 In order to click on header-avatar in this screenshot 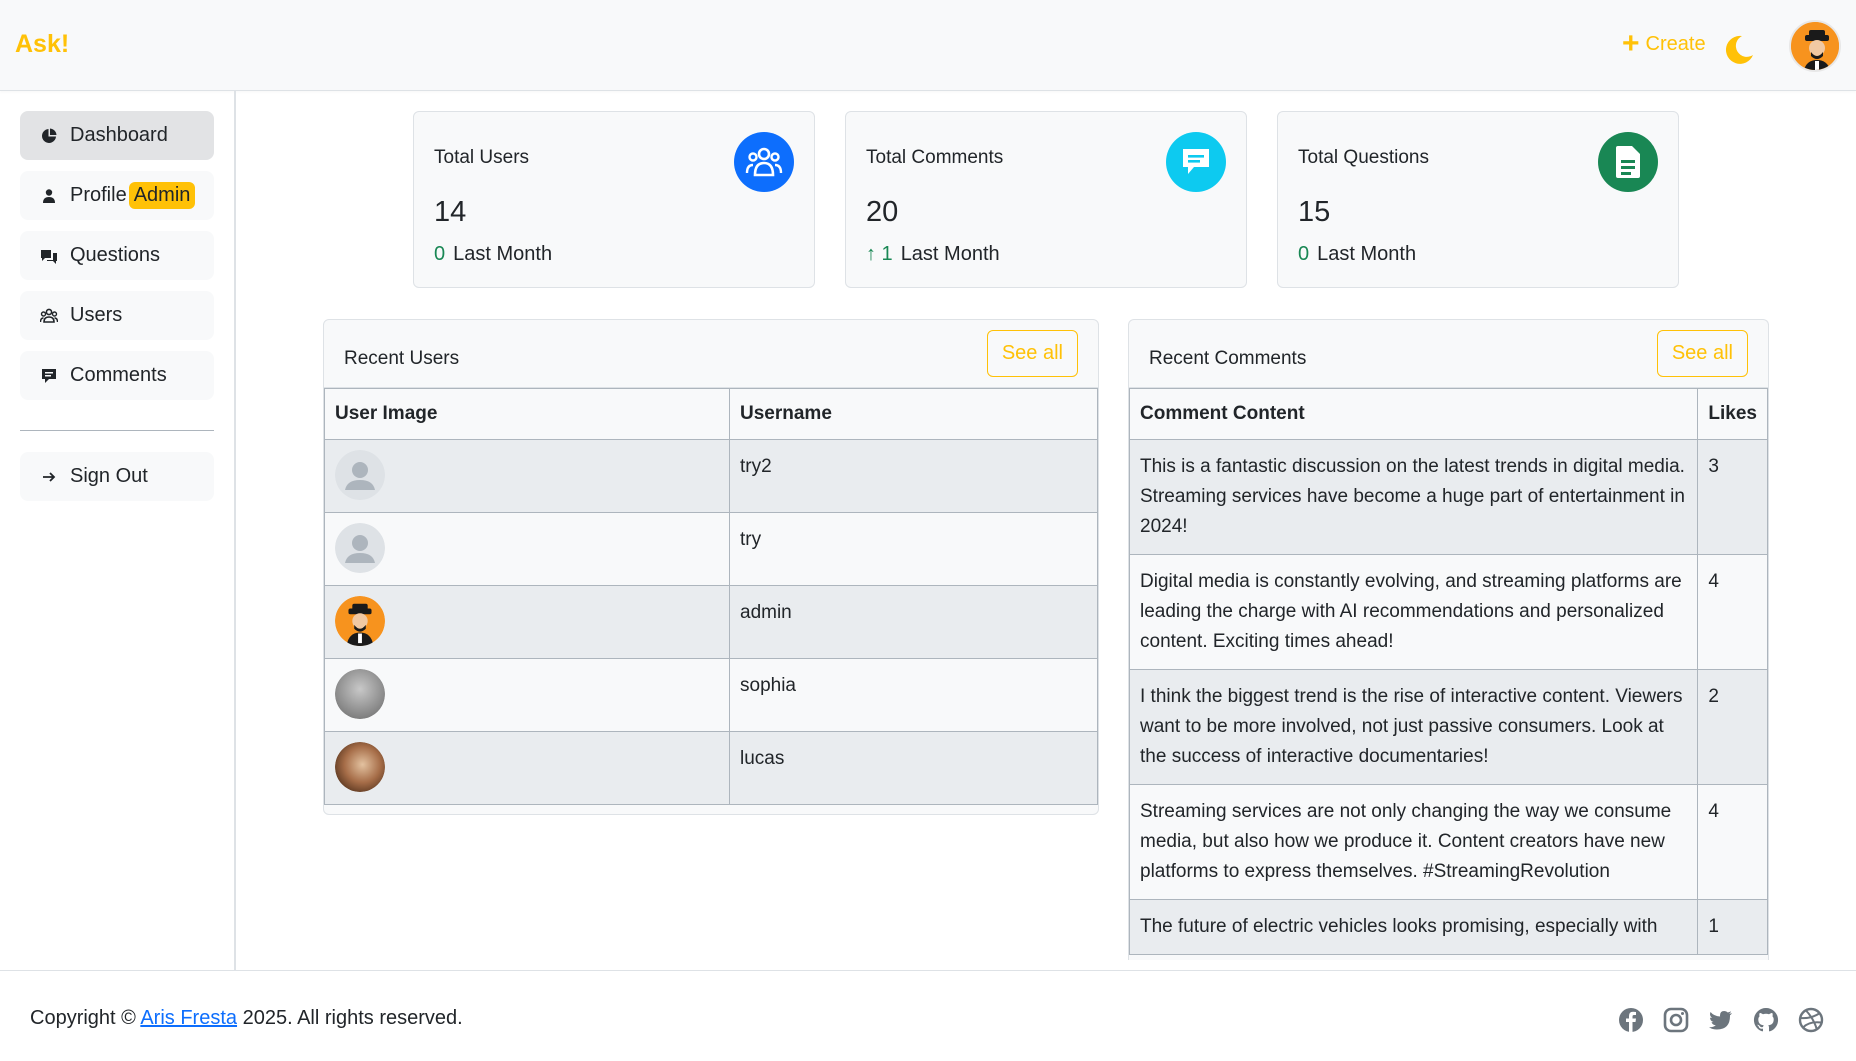, I will do `click(1815, 46)`.